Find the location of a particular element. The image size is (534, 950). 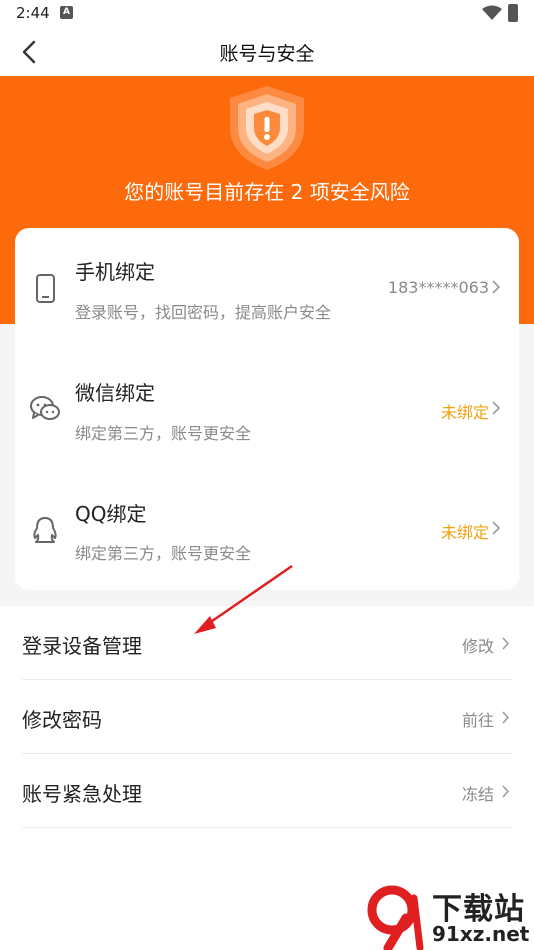

risk-summary: 您的账号目前存在 2 项安全风险 is located at coordinates (267, 192).